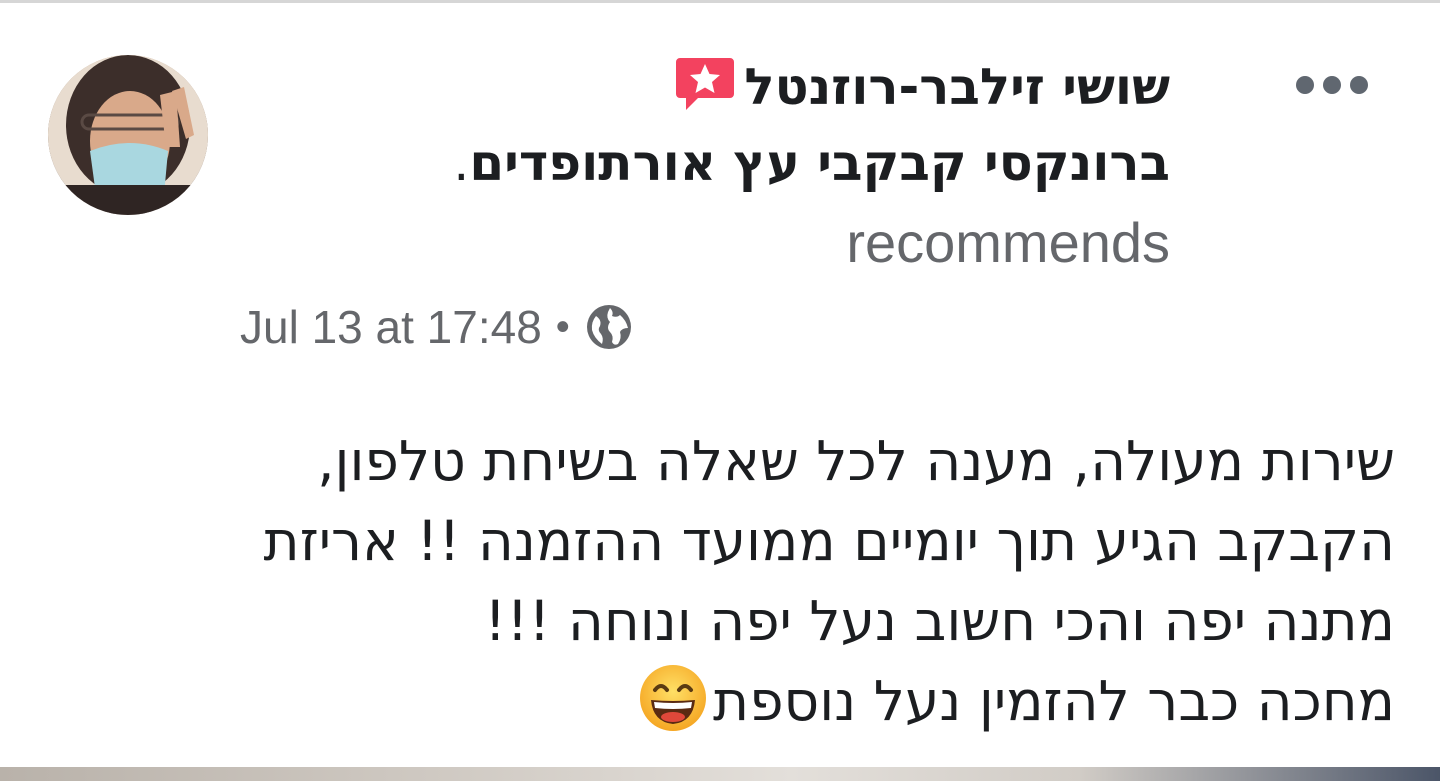  Describe the element at coordinates (705, 84) in the screenshot. I see `recommendation-star-icon` at that location.